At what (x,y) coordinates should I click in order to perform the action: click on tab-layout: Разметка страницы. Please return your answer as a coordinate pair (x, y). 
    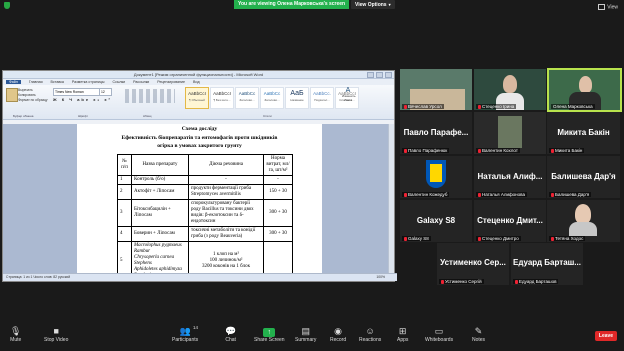
    Looking at the image, I should click on (88, 82).